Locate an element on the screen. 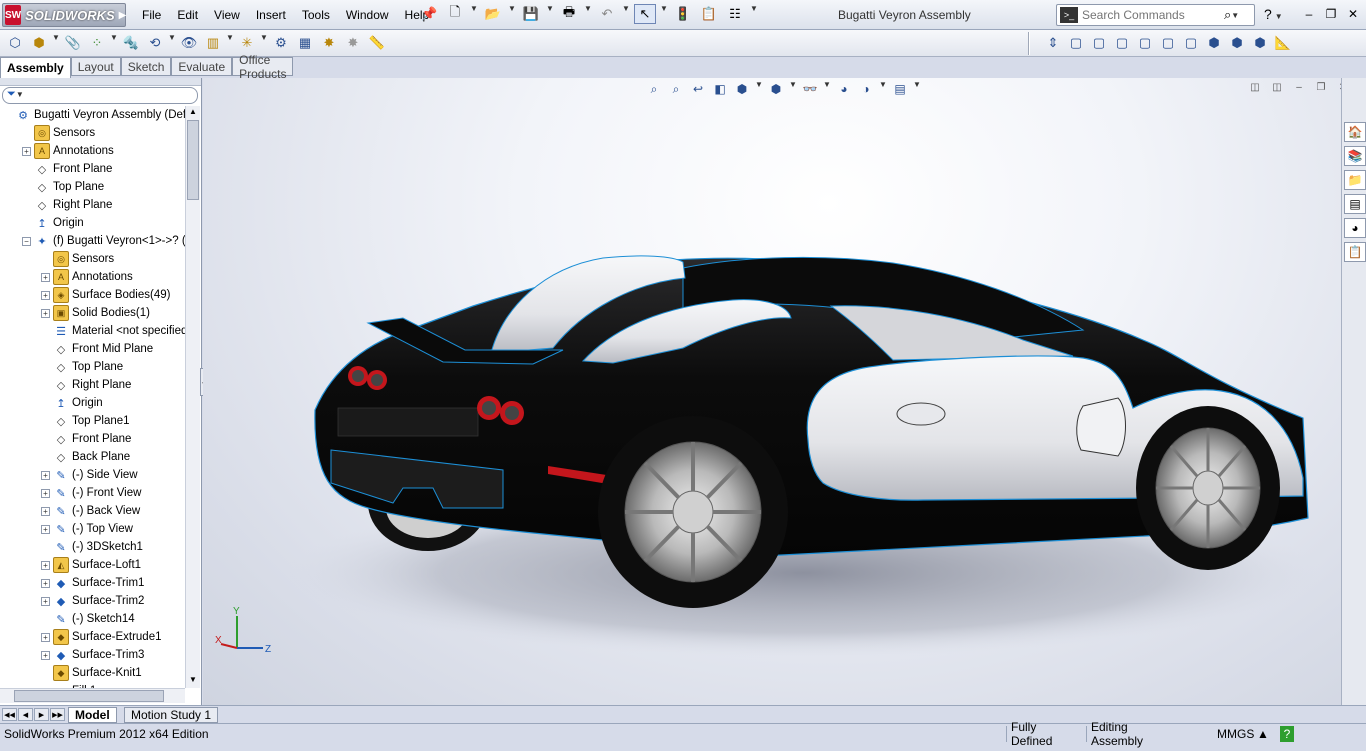 The height and width of the screenshot is (751, 1366). tree-node: ✎ (-) 3DSketch1 is located at coordinates (92, 547).